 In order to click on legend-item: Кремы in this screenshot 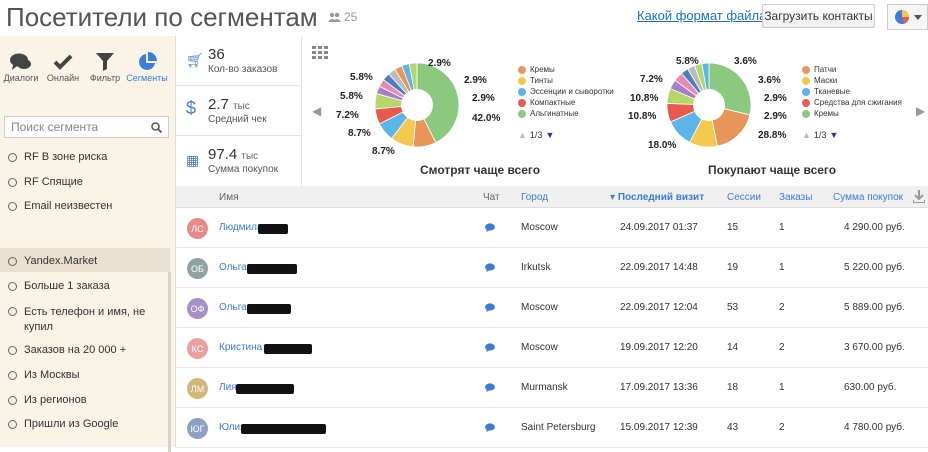, I will do `click(566, 69)`.